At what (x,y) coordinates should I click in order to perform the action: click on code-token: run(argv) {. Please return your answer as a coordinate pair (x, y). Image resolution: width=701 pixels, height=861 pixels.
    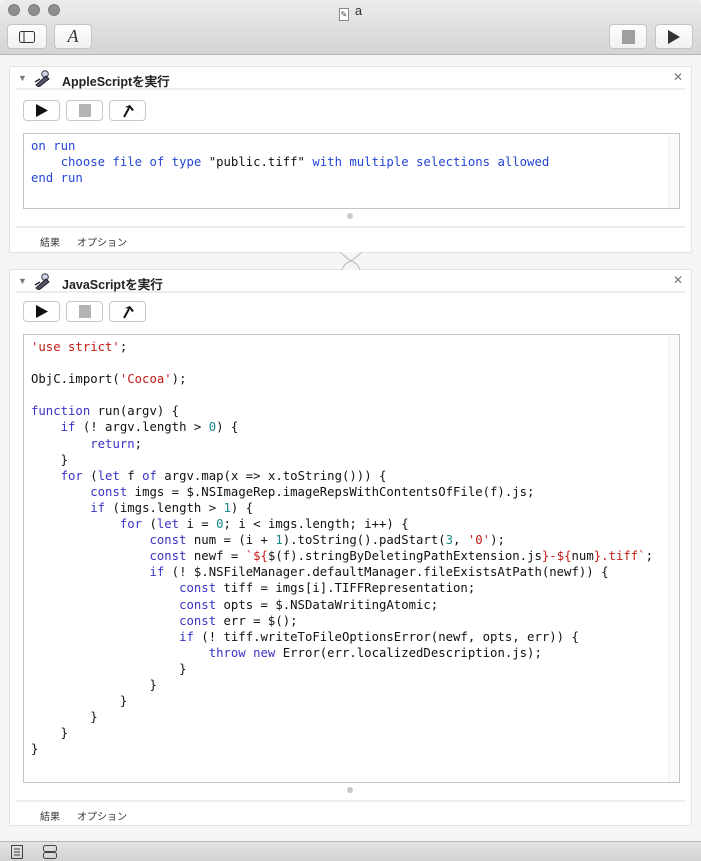
    Looking at the image, I should click on (135, 411).